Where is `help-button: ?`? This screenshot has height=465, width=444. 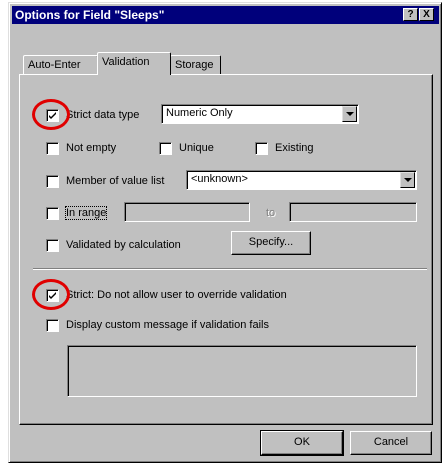 help-button: ? is located at coordinates (410, 14).